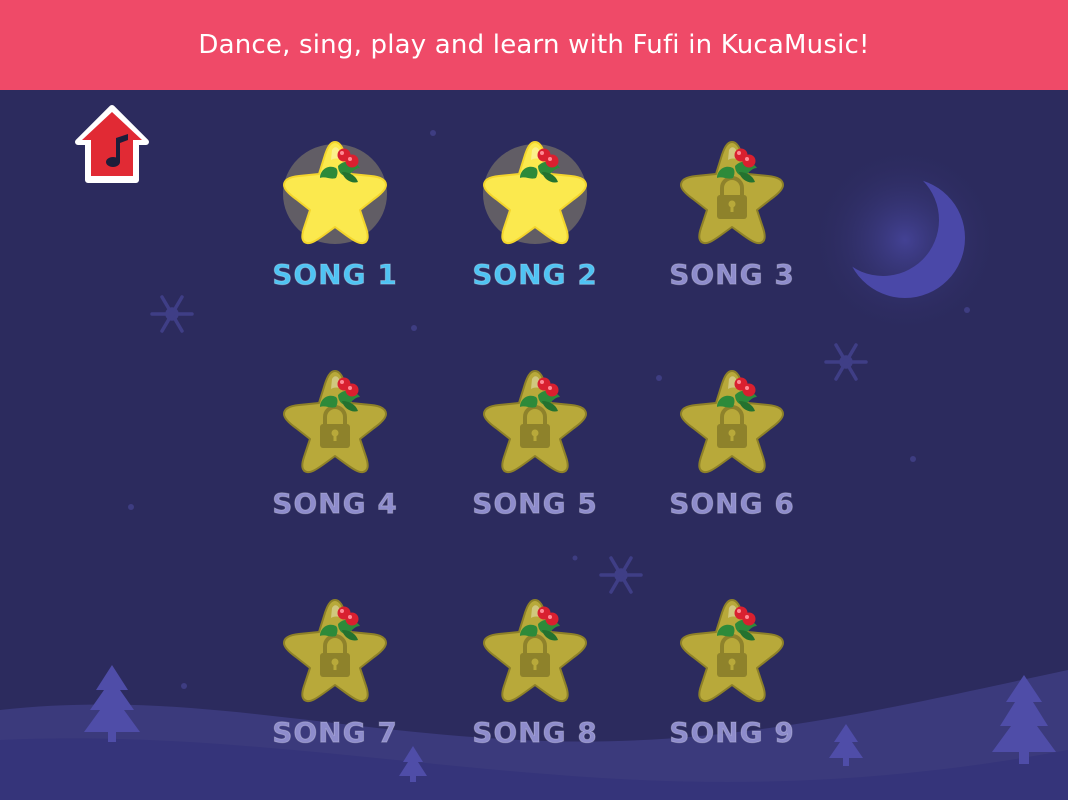 Image resolution: width=1068 pixels, height=800 pixels. I want to click on song-button-3: SONG 3, so click(732, 226).